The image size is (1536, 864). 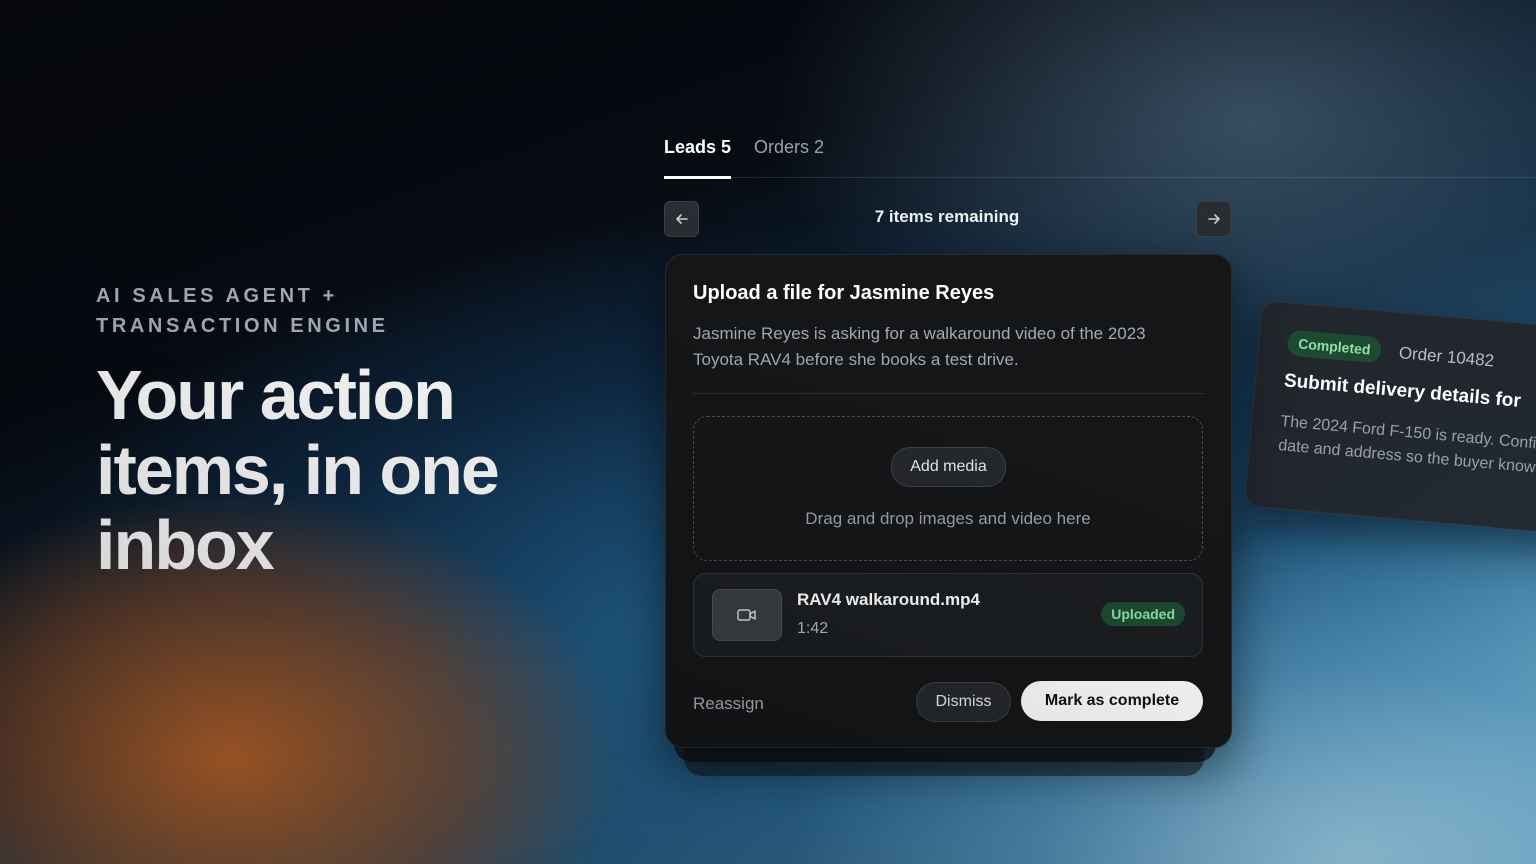 I want to click on tab-orders: Orders 2, so click(x=789, y=156).